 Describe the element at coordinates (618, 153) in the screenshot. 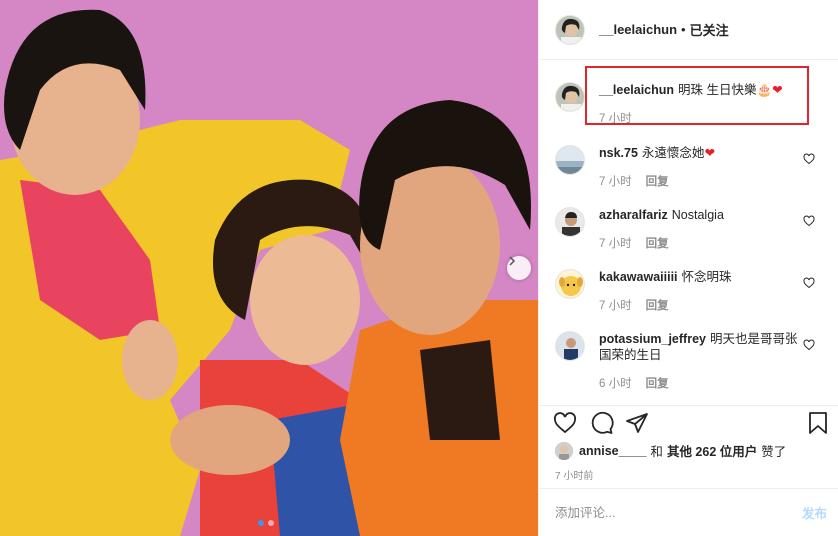

I see `comment-username: nsk.75` at that location.